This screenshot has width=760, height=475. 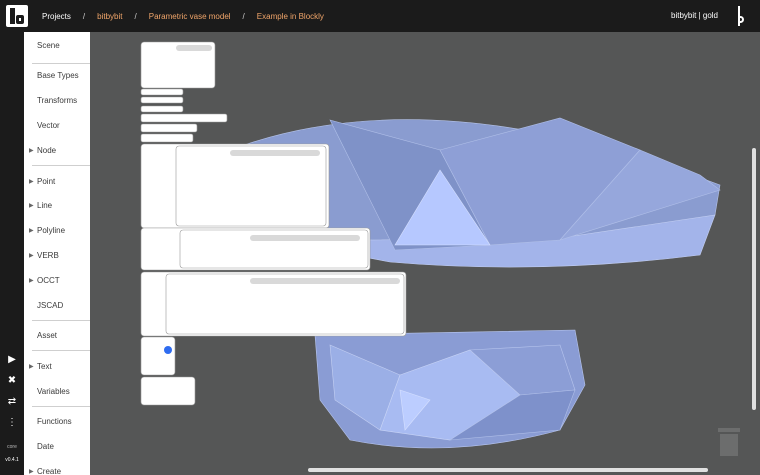 I want to click on more-vertical-icon: ⋮, so click(x=12, y=423).